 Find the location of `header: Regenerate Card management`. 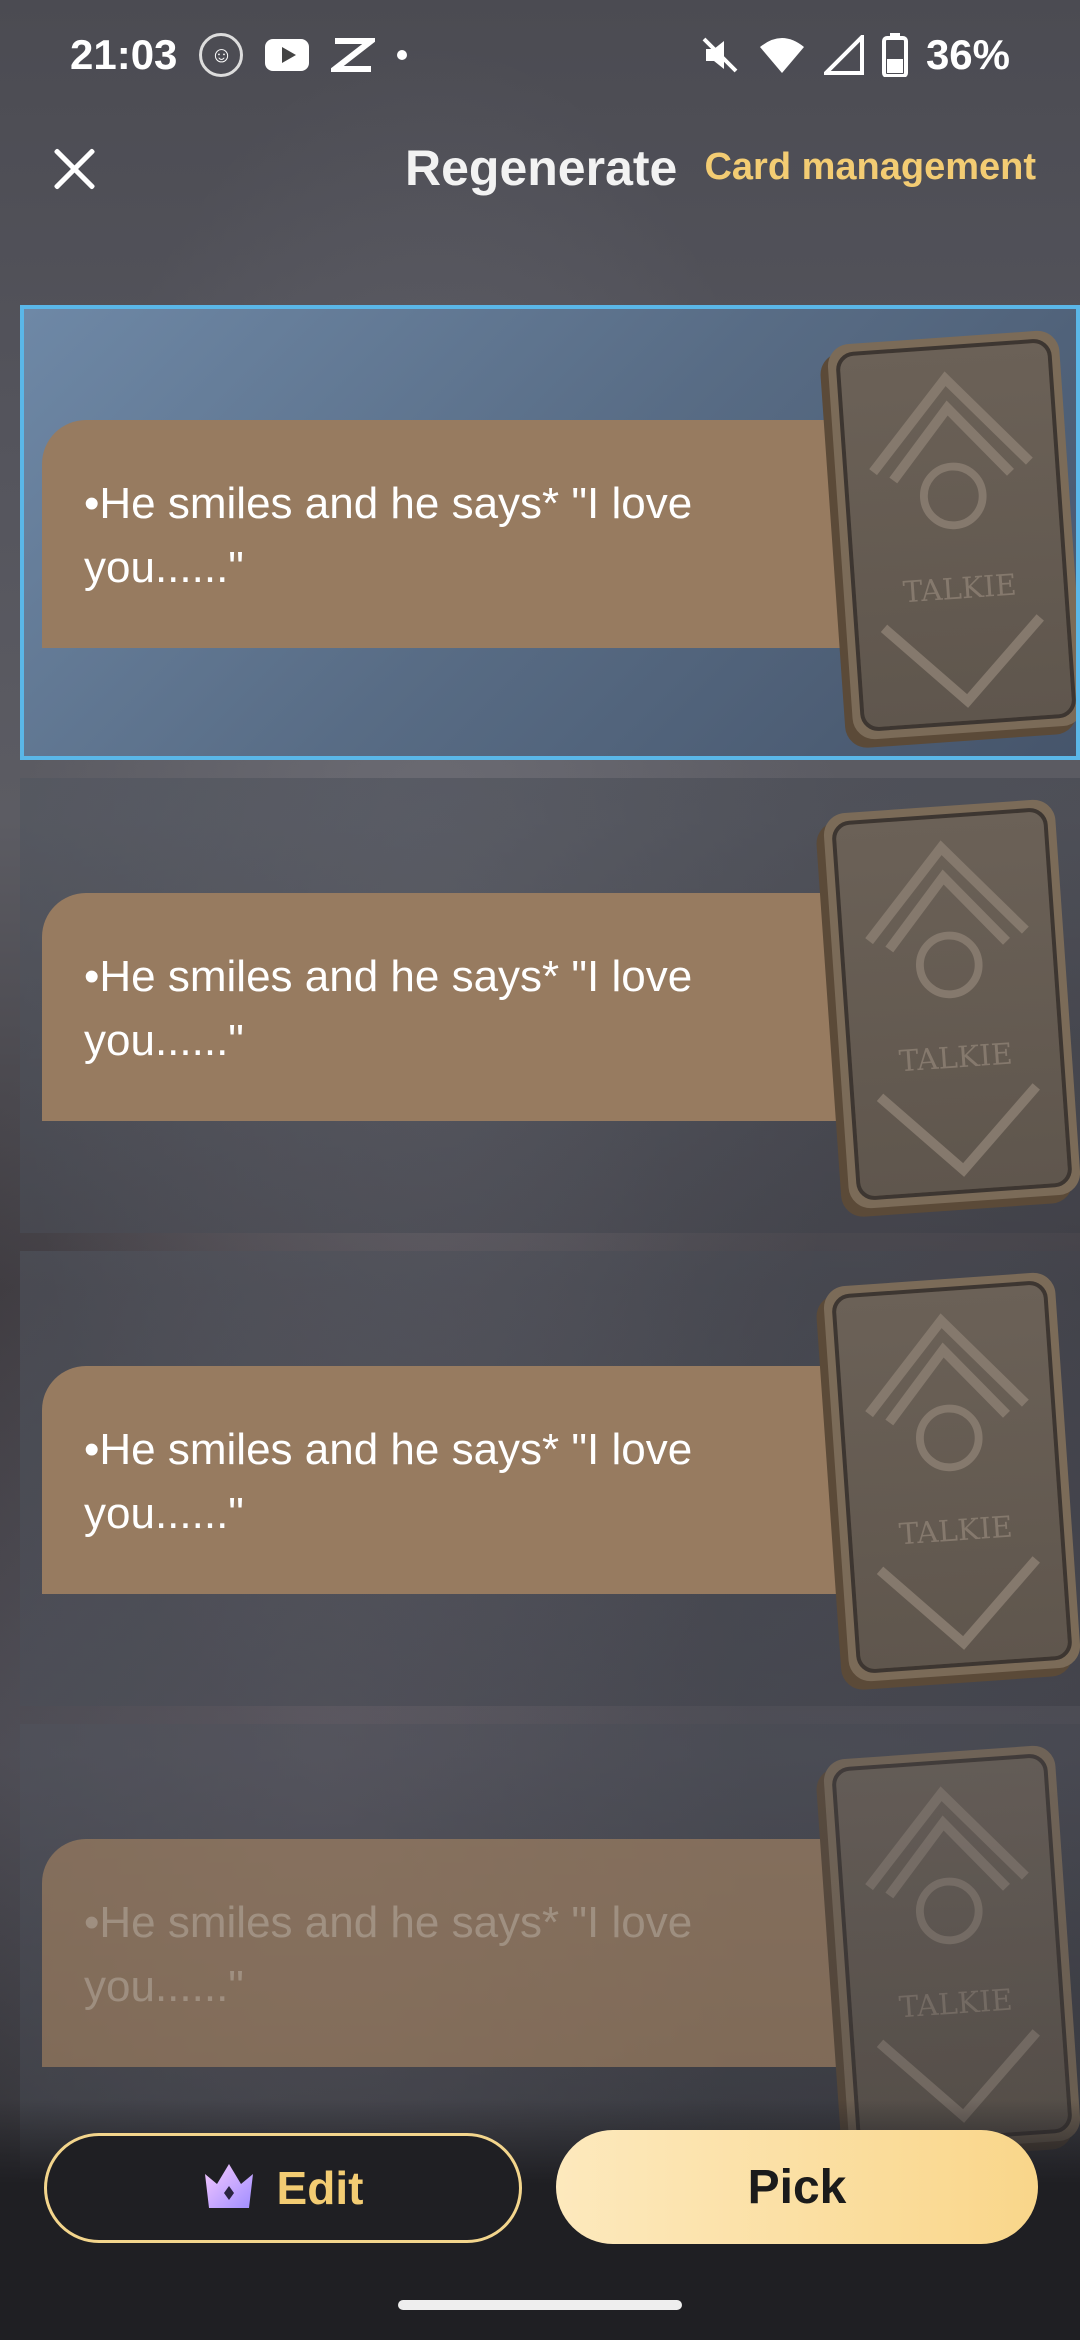

header: Regenerate Card management is located at coordinates (540, 167).